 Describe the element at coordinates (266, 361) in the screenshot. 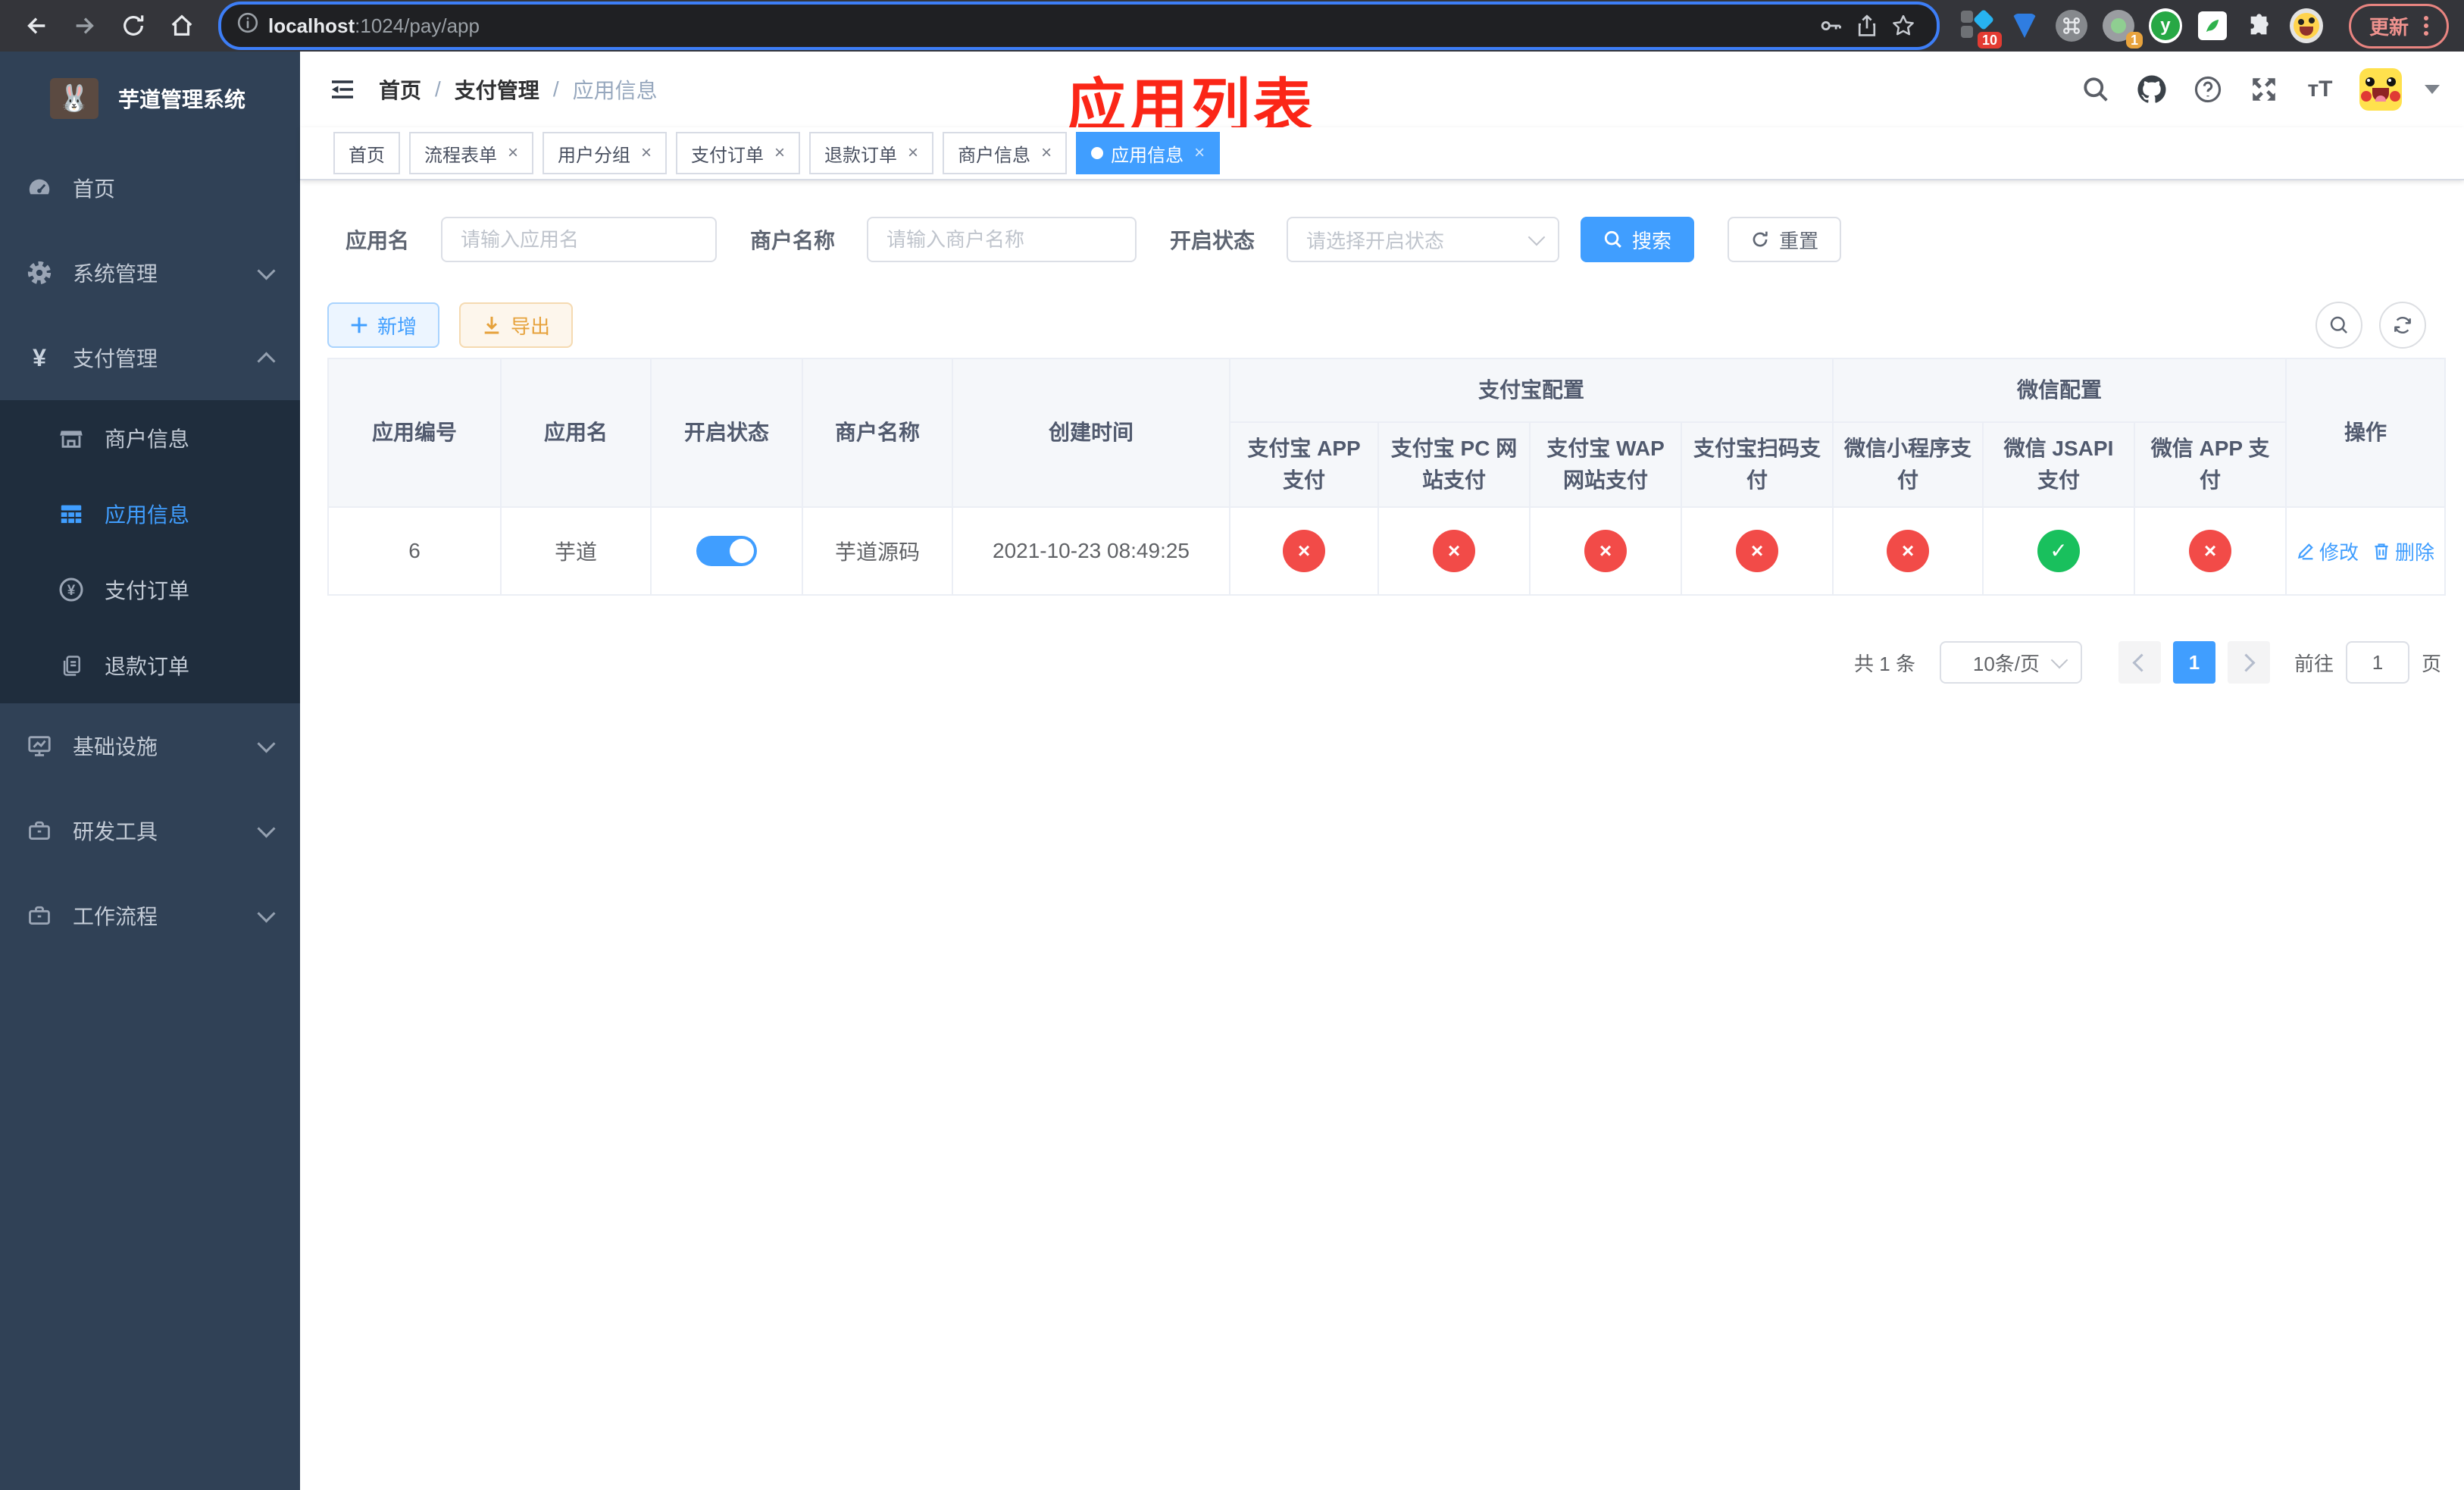

I see `chevron-up-icon` at that location.